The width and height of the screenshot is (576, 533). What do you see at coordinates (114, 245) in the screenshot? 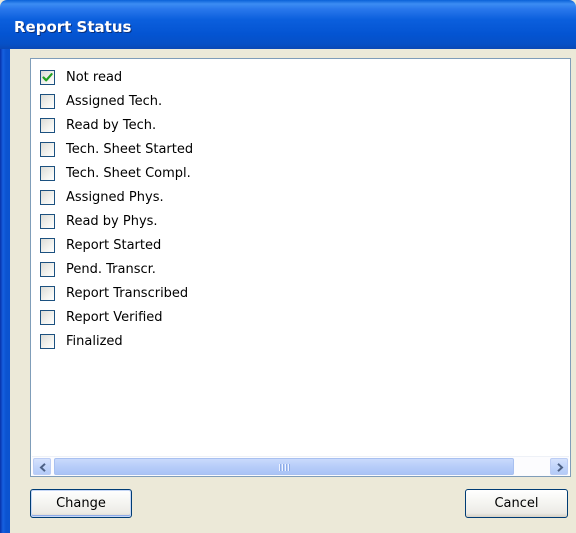
I see `status-label: Report Started` at bounding box center [114, 245].